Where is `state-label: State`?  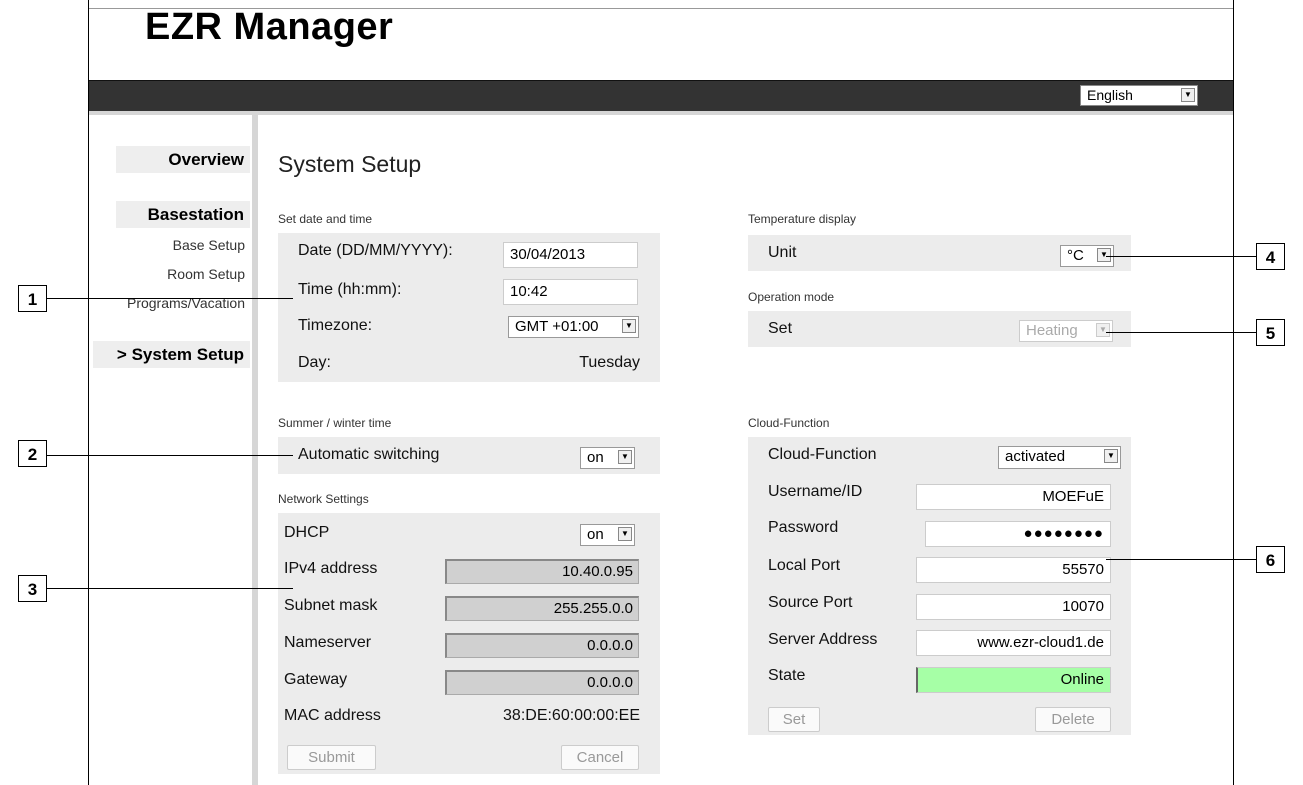 state-label: State is located at coordinates (787, 675).